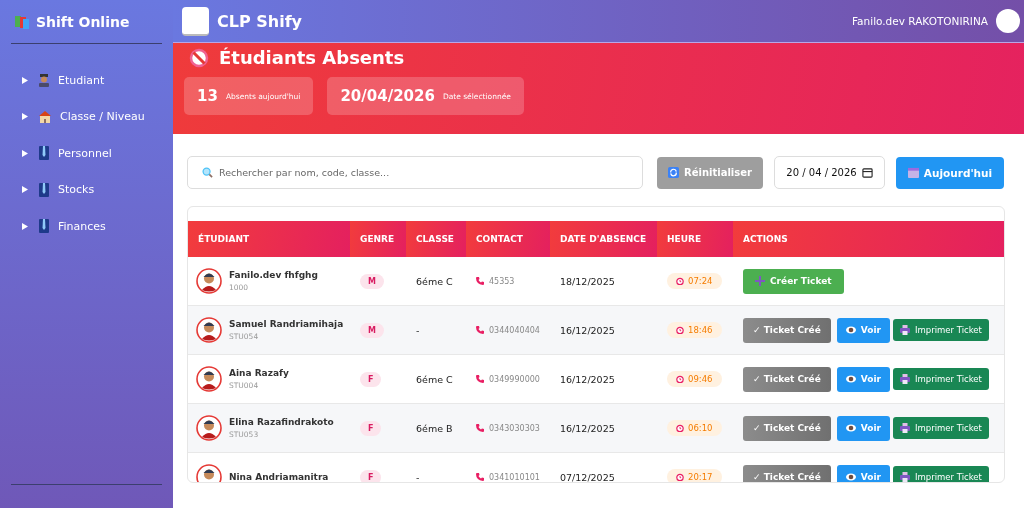 The image size is (1024, 508). Describe the element at coordinates (22, 21) in the screenshot. I see `books-icon` at that location.